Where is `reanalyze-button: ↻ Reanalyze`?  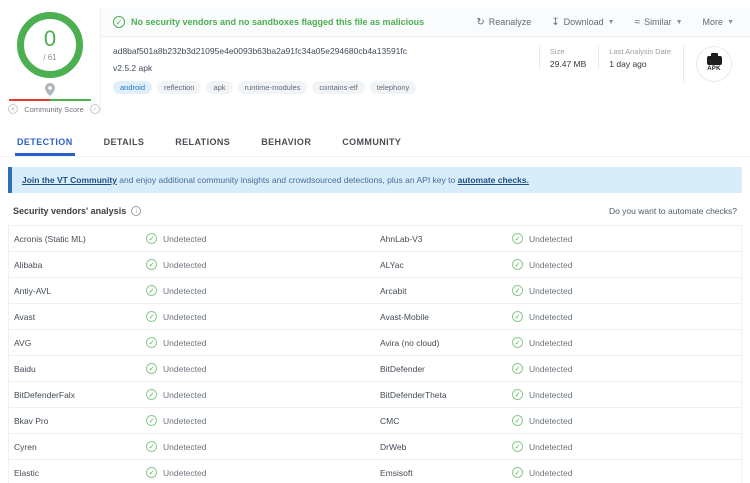 reanalyze-button: ↻ Reanalyze is located at coordinates (503, 22).